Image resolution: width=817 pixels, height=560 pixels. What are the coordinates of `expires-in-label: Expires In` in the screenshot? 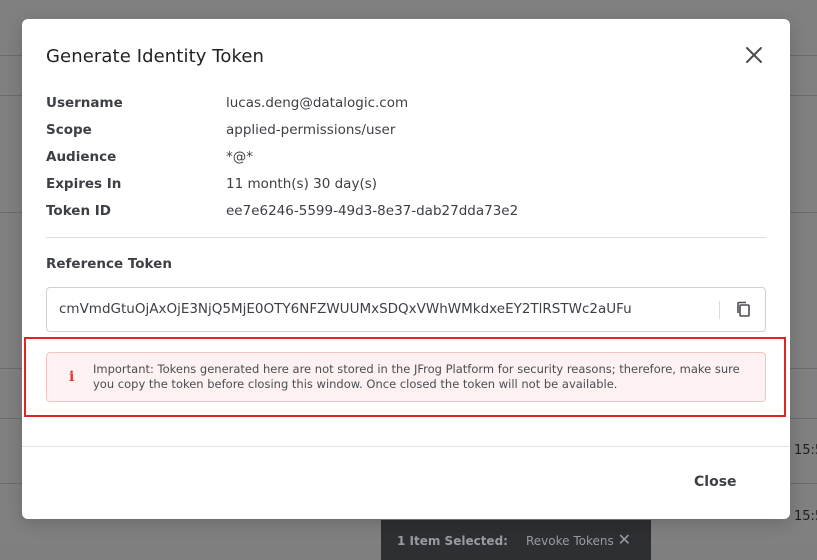 It's located at (84, 184).